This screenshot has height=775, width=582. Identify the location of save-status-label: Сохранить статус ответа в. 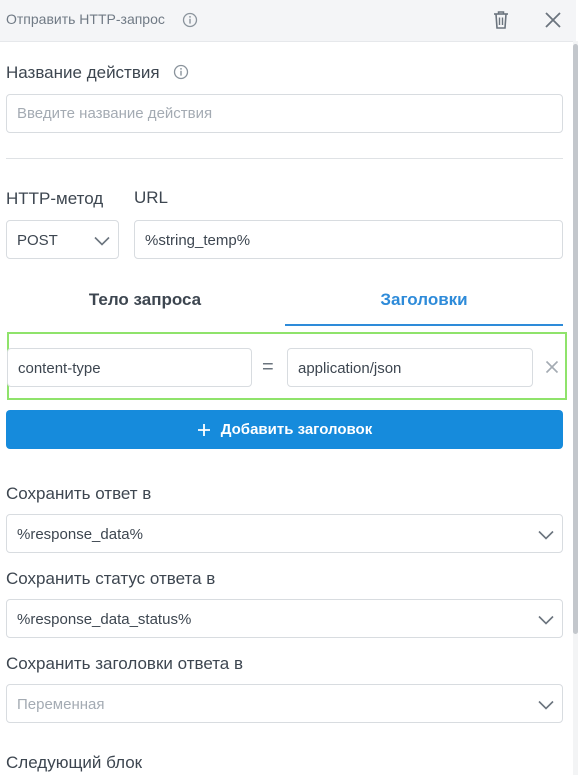
(111, 578).